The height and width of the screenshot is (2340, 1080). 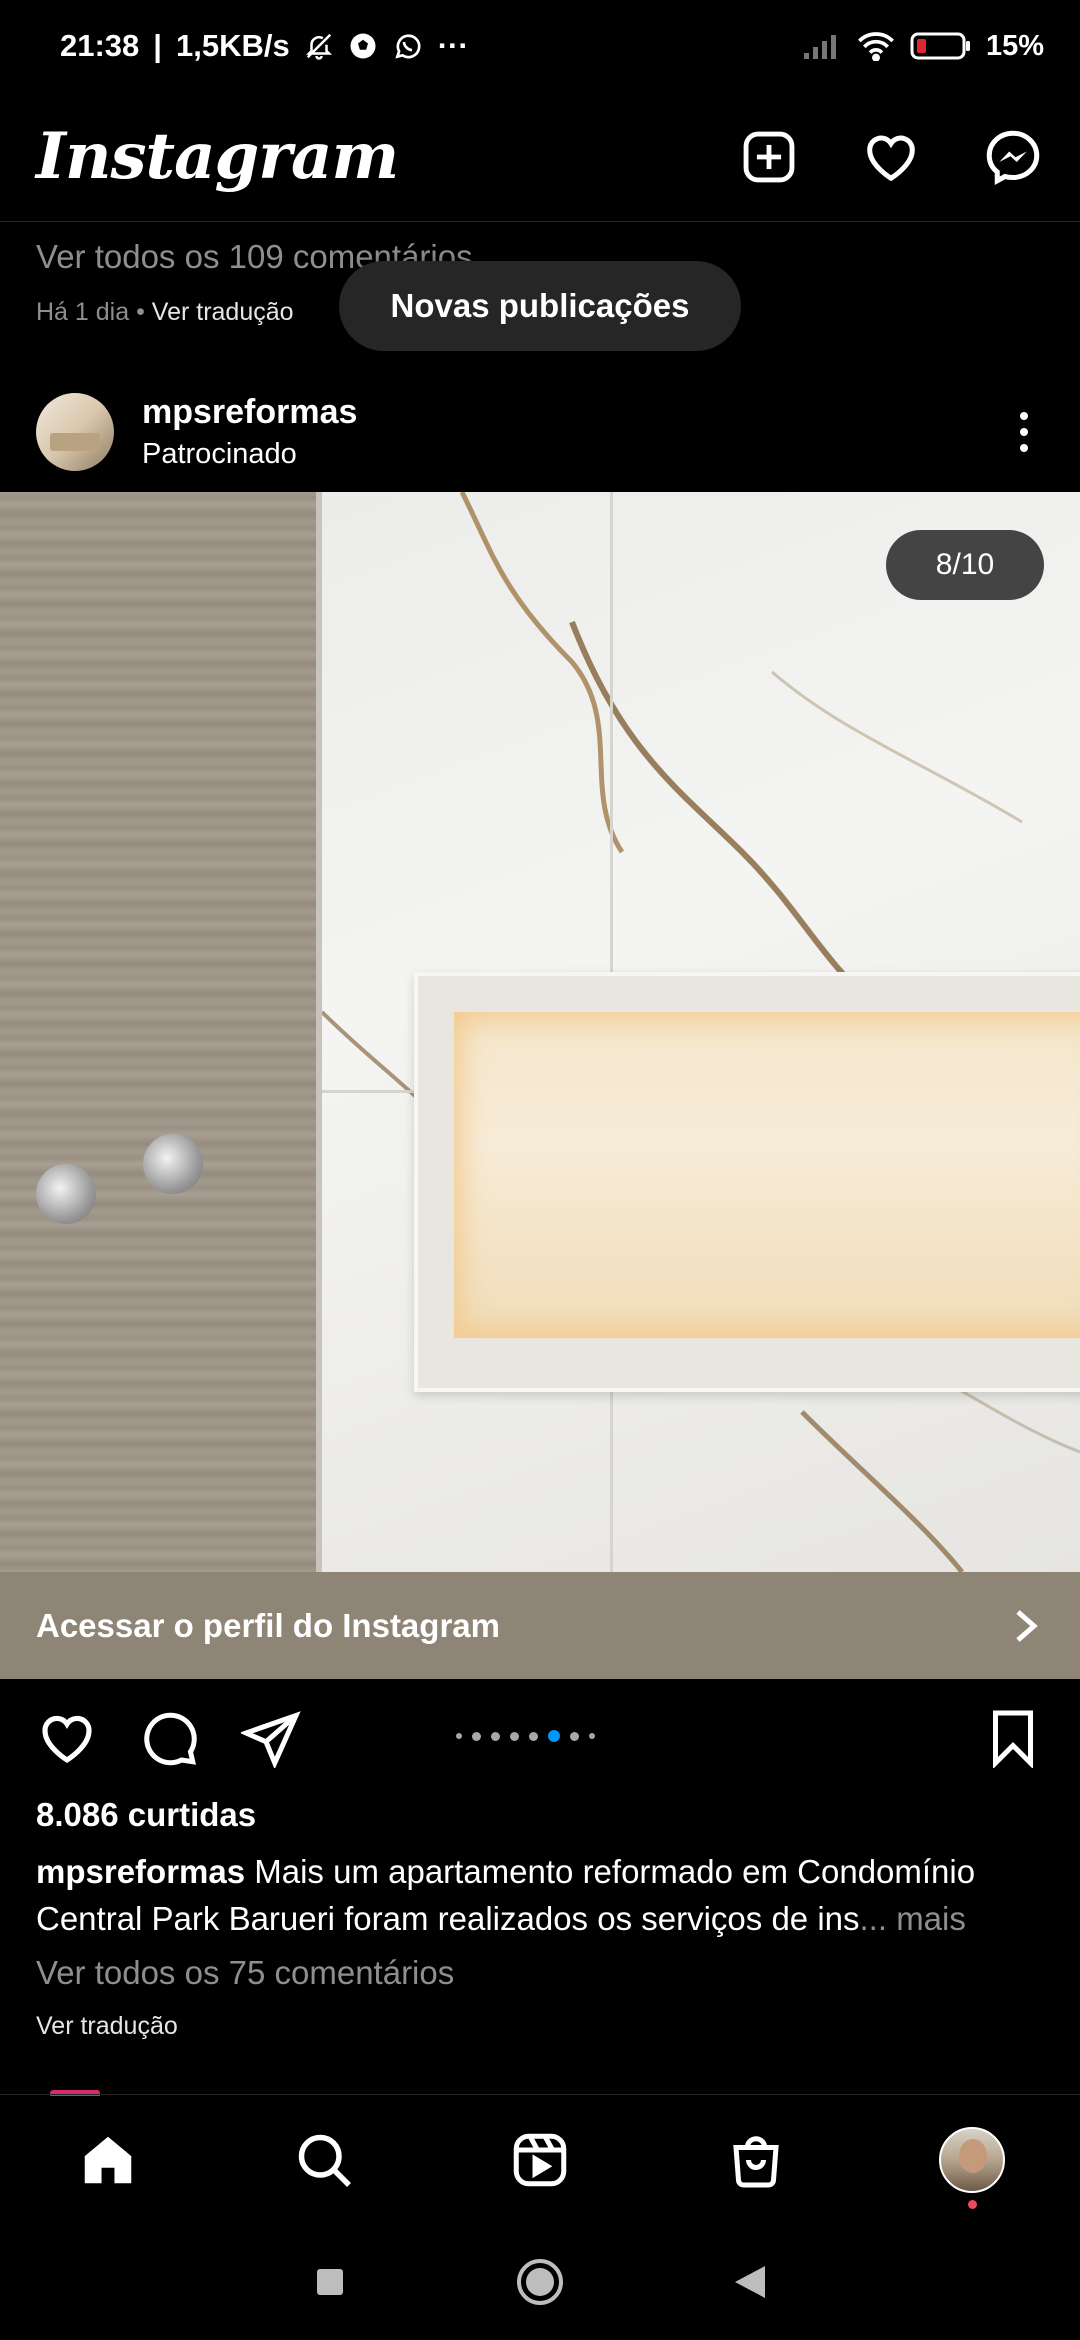 What do you see at coordinates (268, 1625) in the screenshot?
I see `cta-label: Acessar o perfil do Instagram` at bounding box center [268, 1625].